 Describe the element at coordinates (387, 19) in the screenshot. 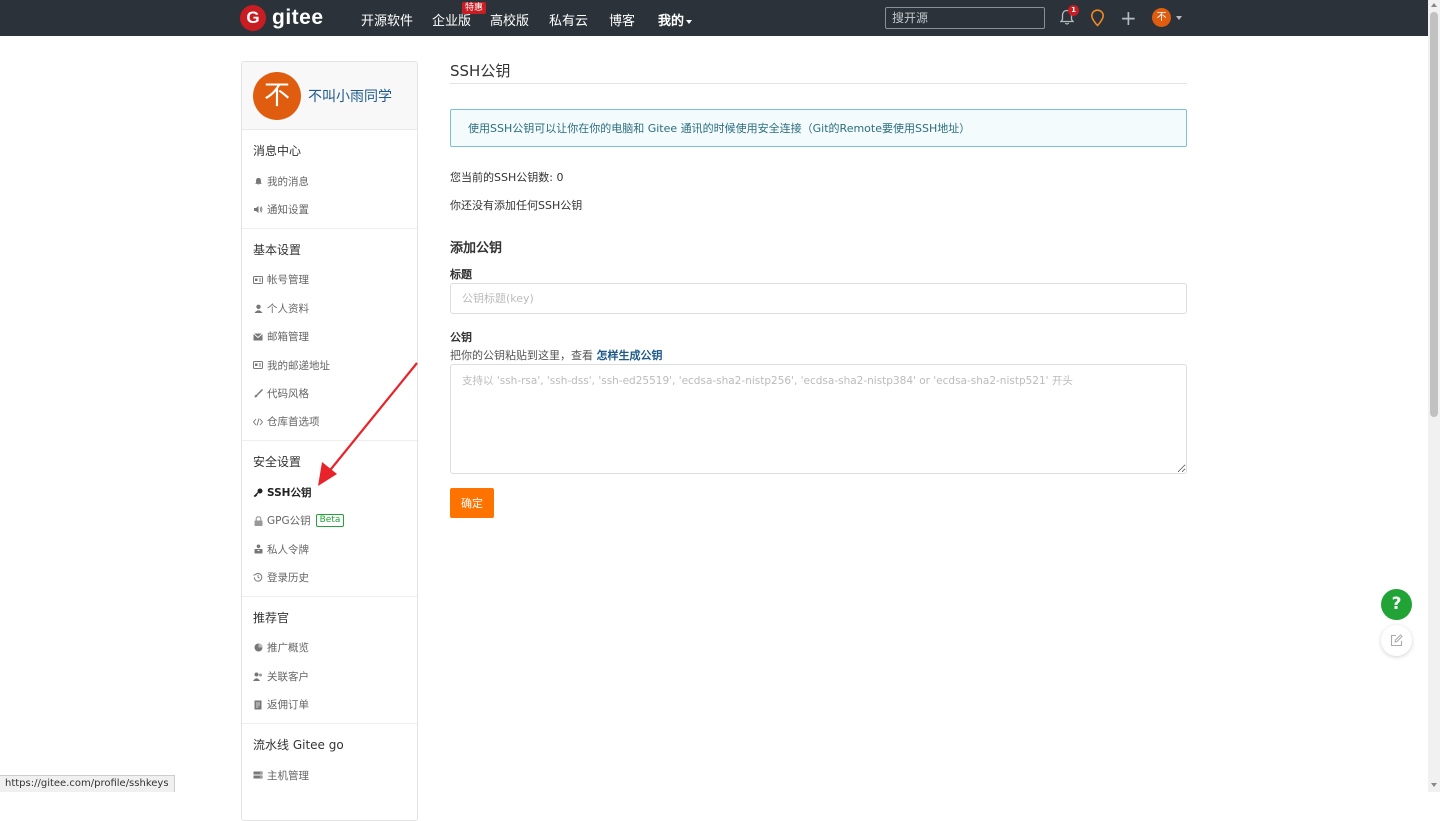

I see `nav-open-source: 开源软件` at that location.